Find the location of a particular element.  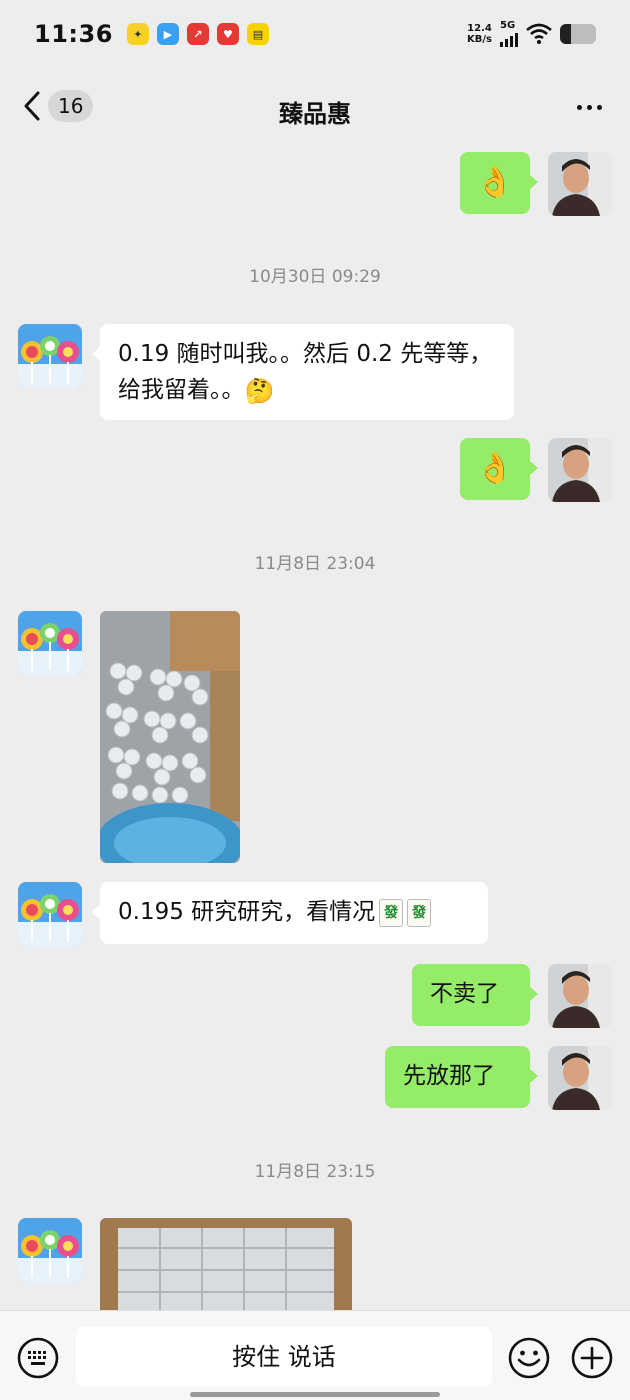

app-notification-icon: ✦ is located at coordinates (137, 34).